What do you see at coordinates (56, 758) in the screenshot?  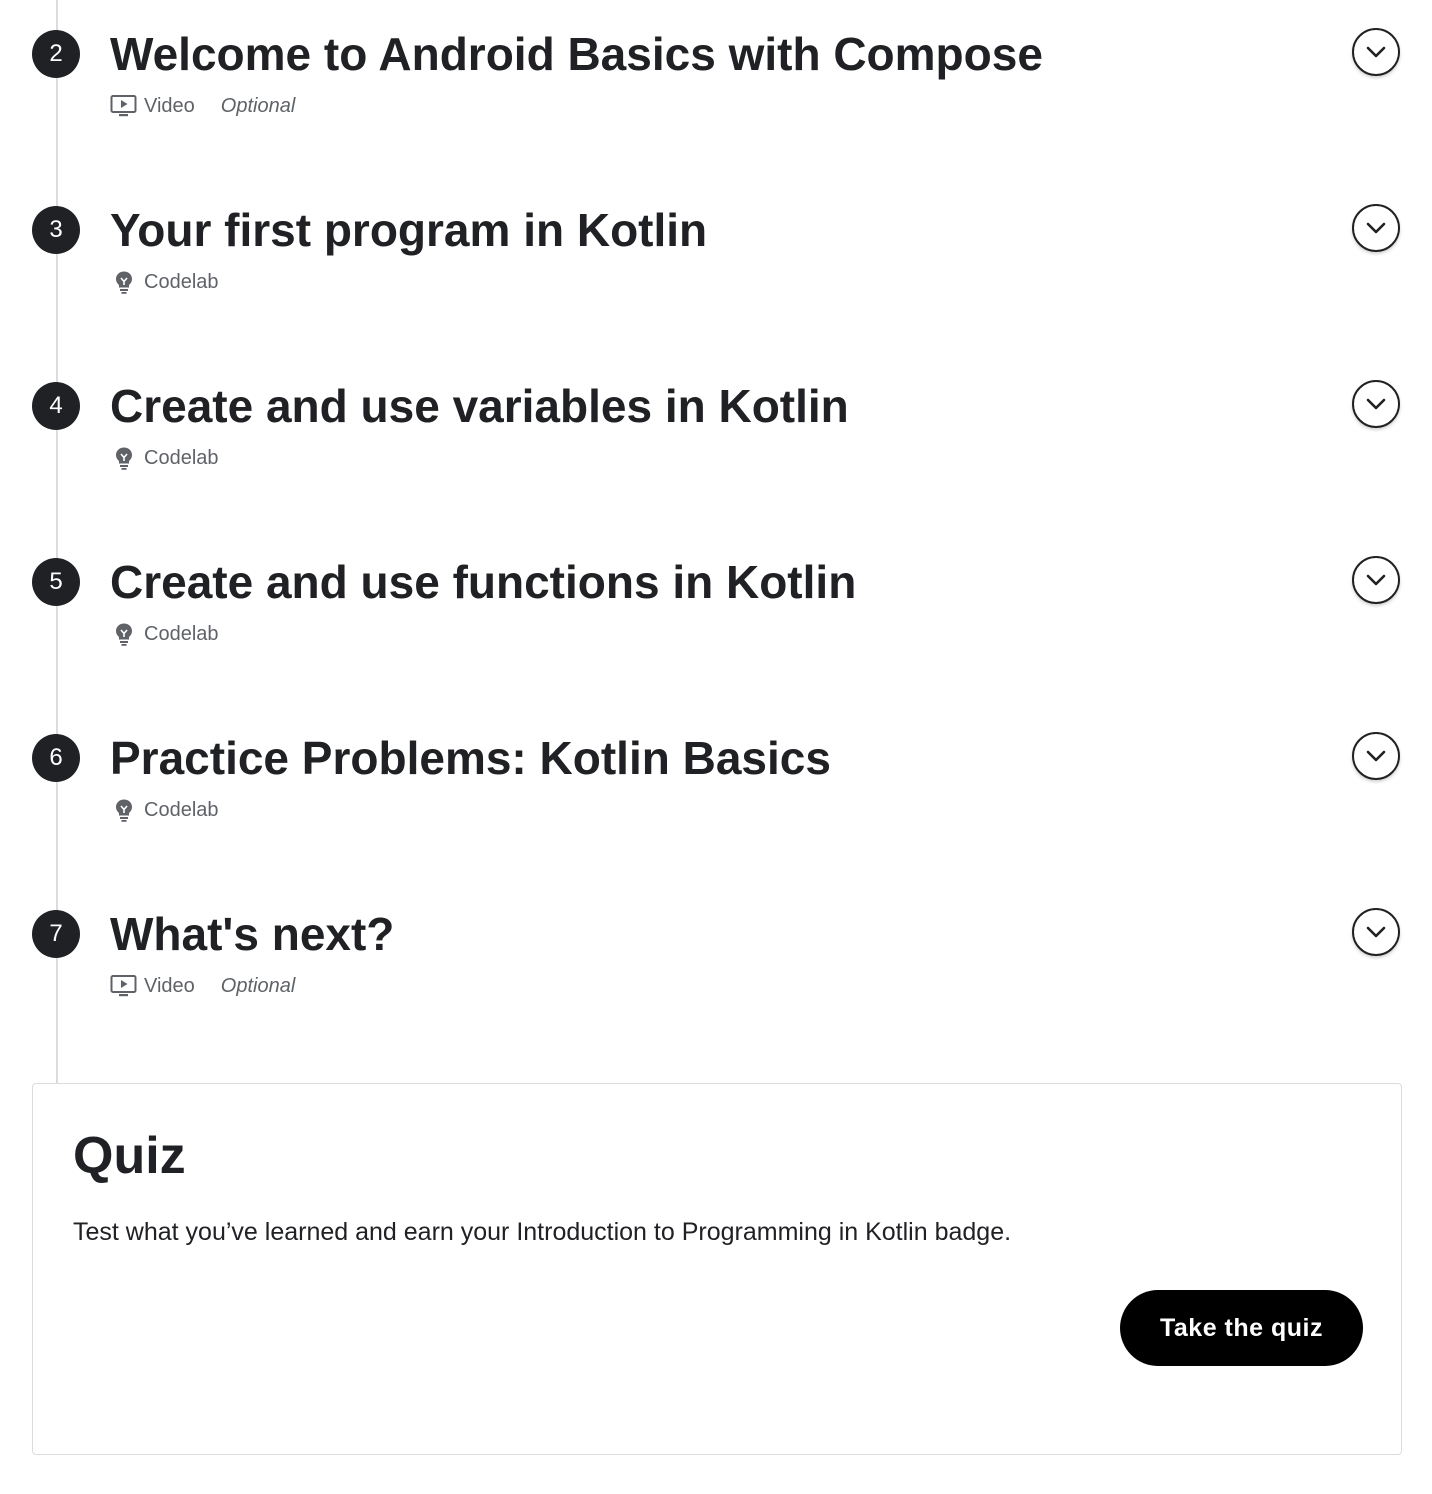 I see `step-number-badge: 6` at bounding box center [56, 758].